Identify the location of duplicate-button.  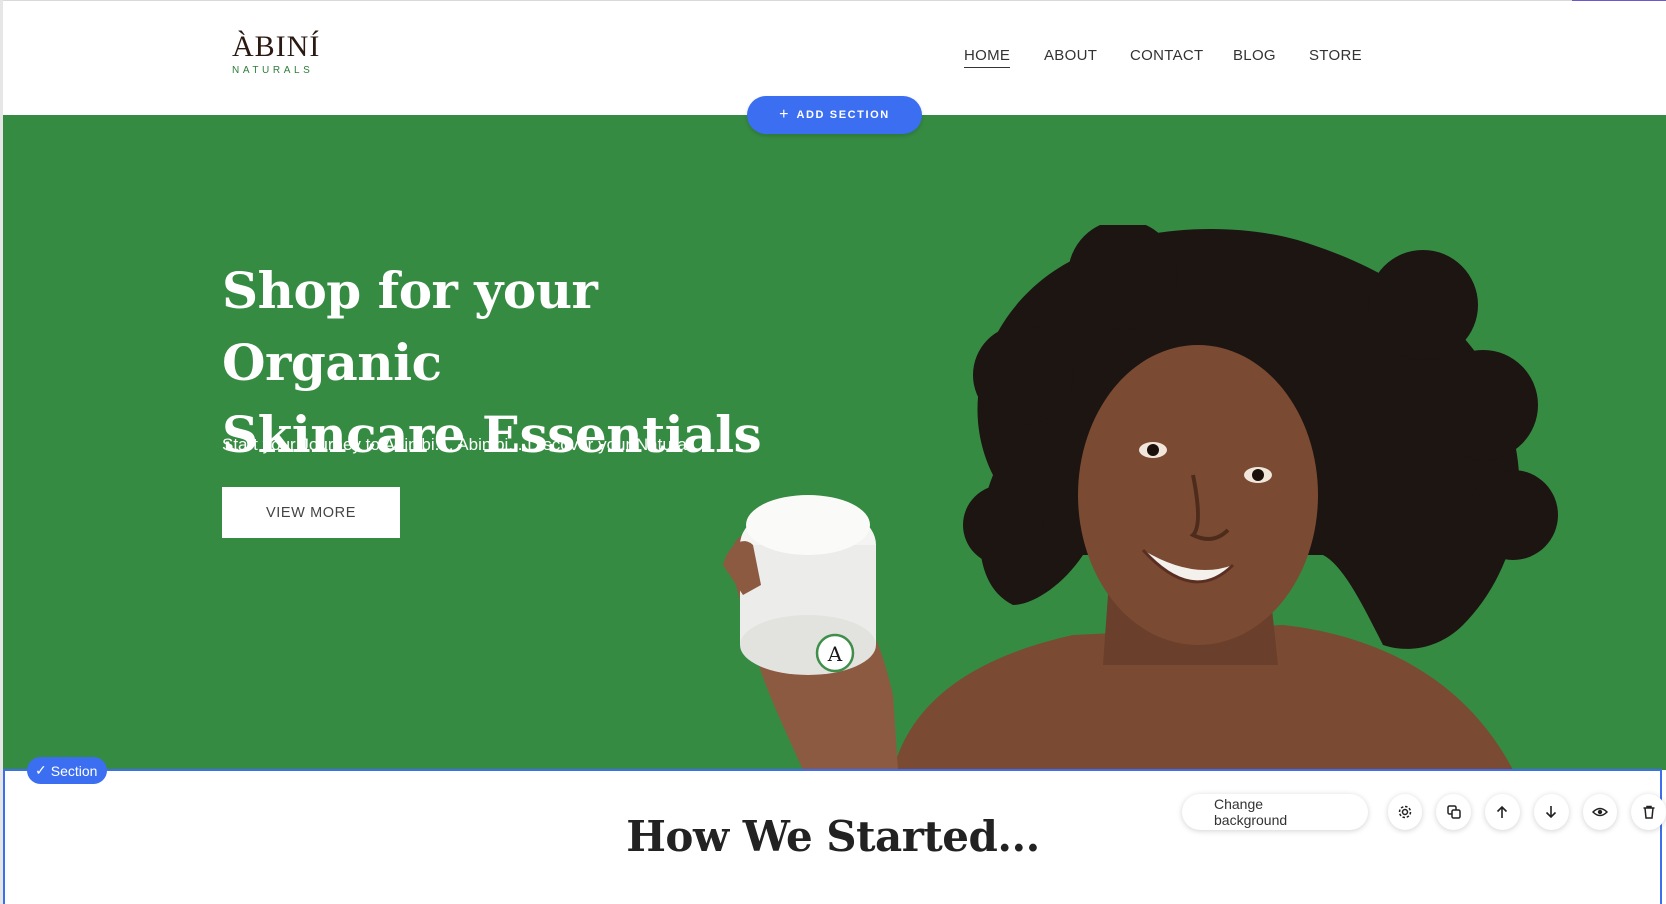
(1454, 812).